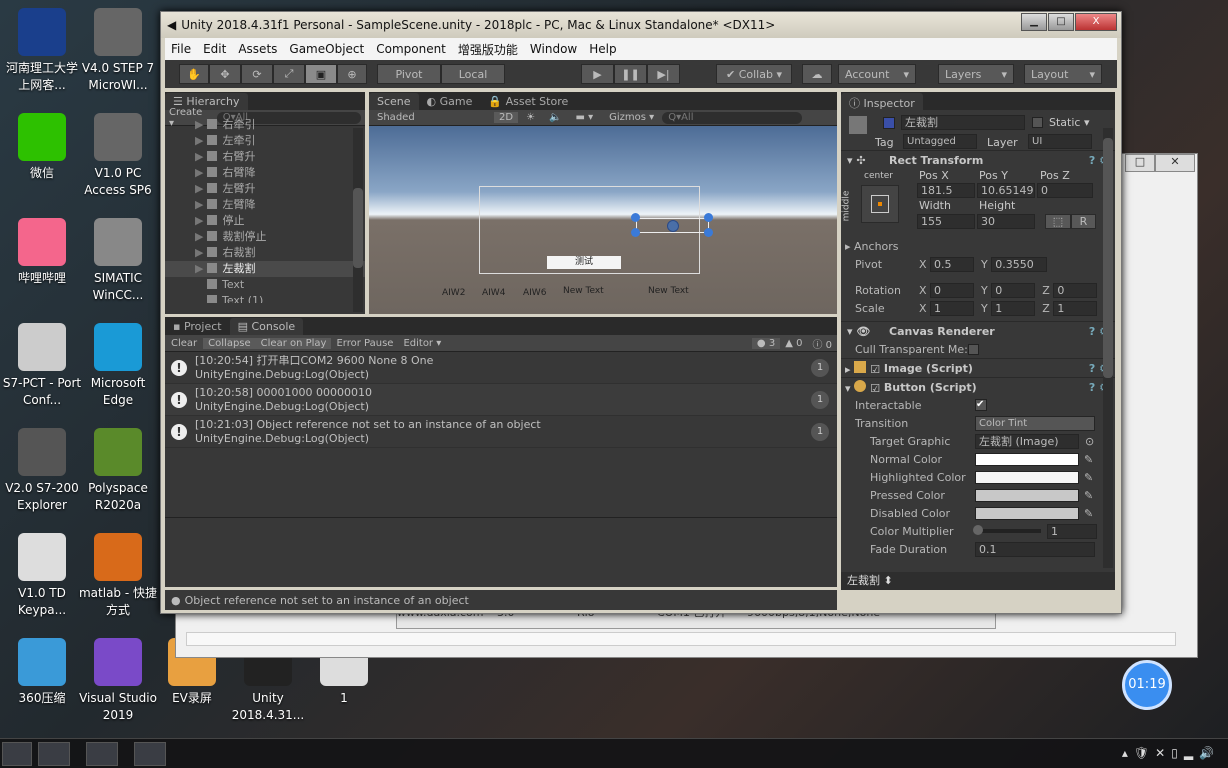  Describe the element at coordinates (257, 74) in the screenshot. I see `rotate-tool-icon: ⟳` at that location.